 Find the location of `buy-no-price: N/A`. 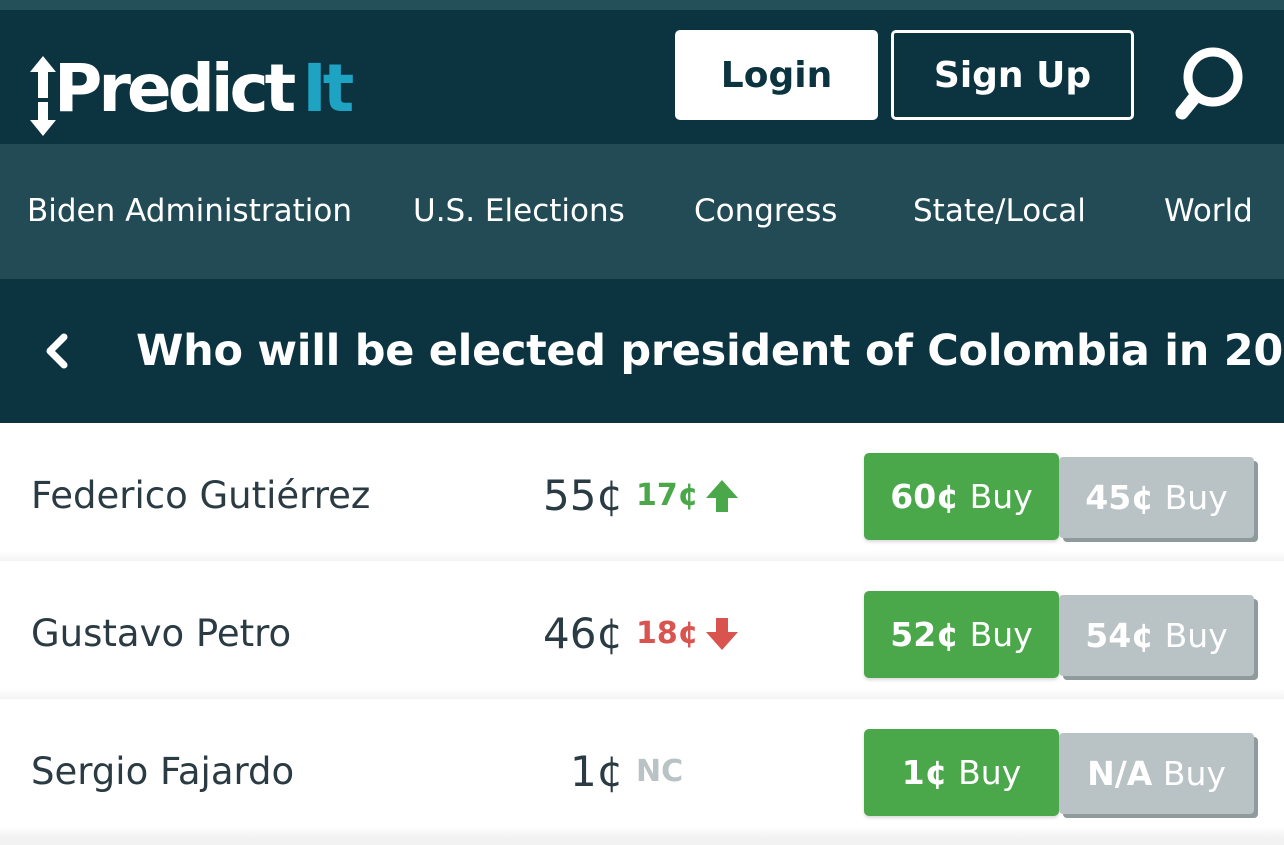

buy-no-price: N/A is located at coordinates (1120, 773).